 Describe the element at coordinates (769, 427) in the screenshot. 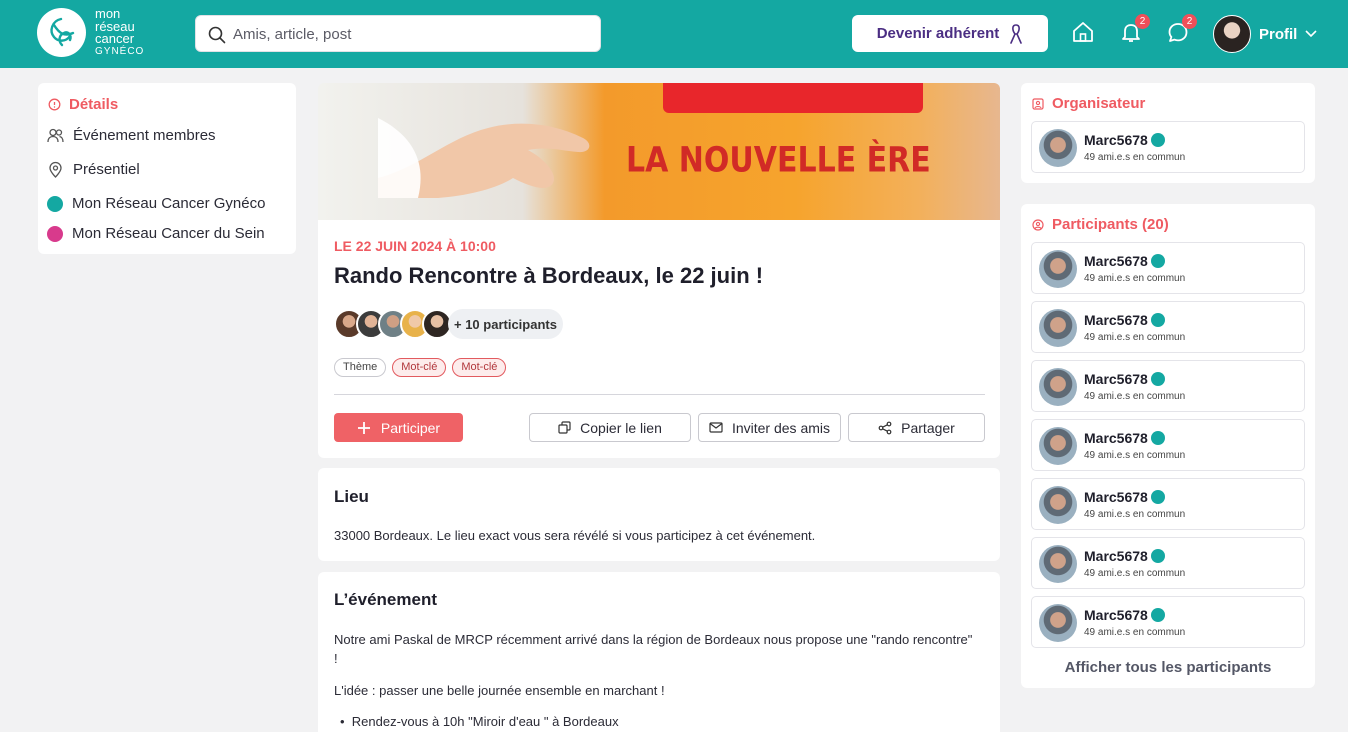

I see `invite-friends-button: Inviter des amis` at that location.